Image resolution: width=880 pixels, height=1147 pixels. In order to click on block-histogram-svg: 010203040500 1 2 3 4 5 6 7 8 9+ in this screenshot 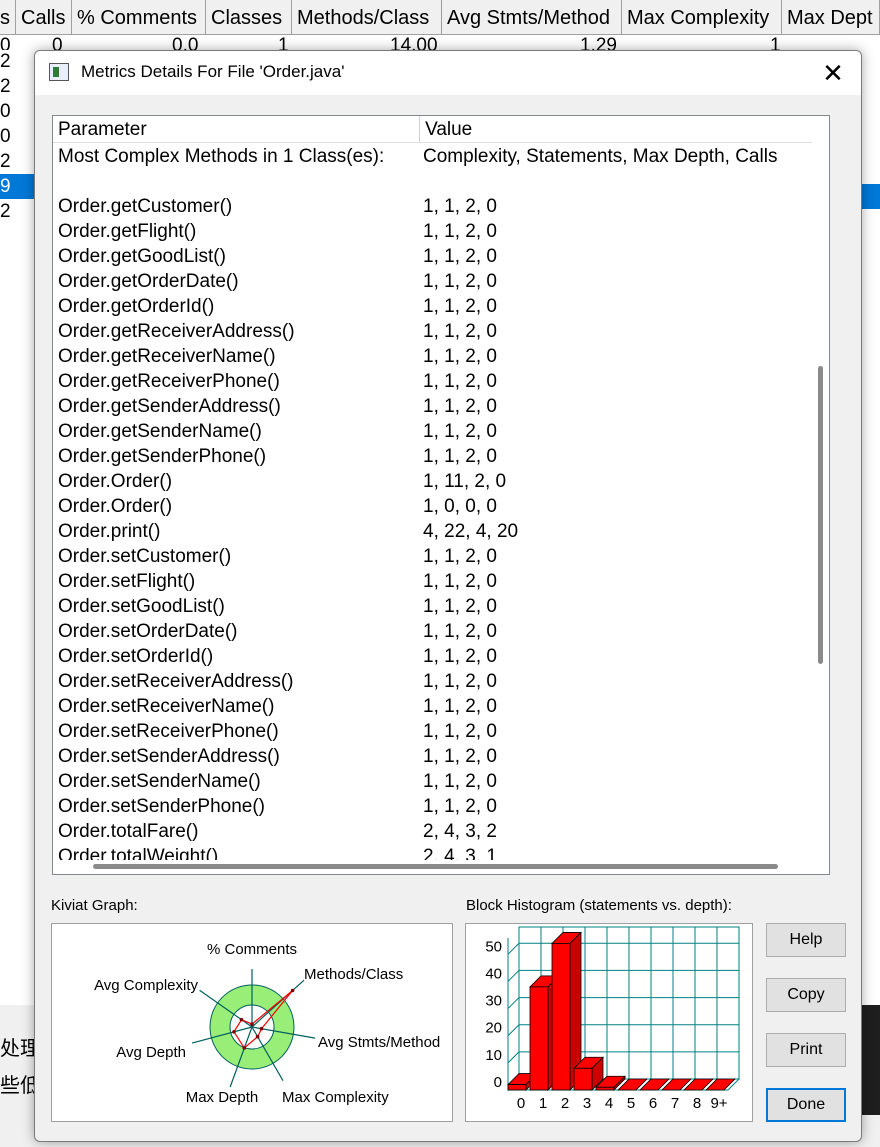, I will do `click(613, 1019)`.